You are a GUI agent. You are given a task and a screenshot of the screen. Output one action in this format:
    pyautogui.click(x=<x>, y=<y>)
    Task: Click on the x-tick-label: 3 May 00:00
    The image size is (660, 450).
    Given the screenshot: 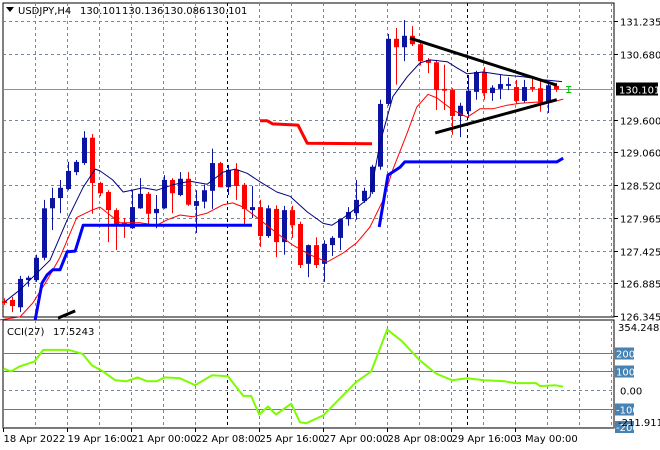 What is the action you would take?
    pyautogui.click(x=547, y=439)
    